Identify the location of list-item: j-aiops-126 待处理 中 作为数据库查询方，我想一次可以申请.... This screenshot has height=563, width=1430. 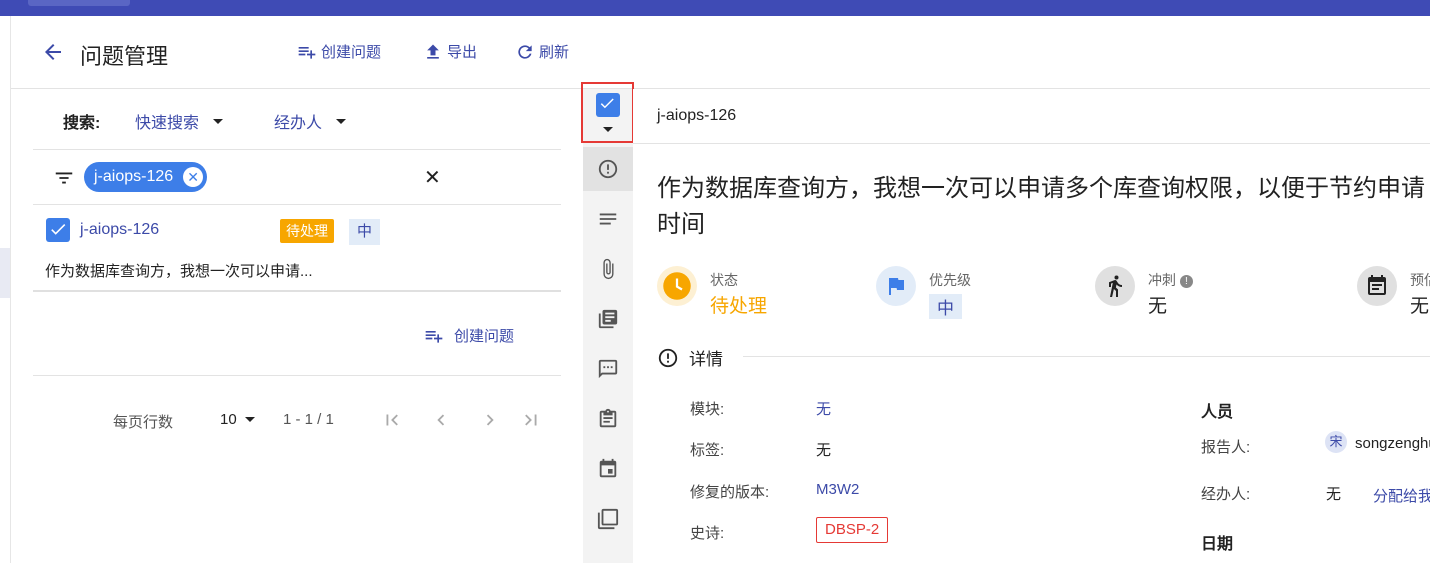
(297, 248).